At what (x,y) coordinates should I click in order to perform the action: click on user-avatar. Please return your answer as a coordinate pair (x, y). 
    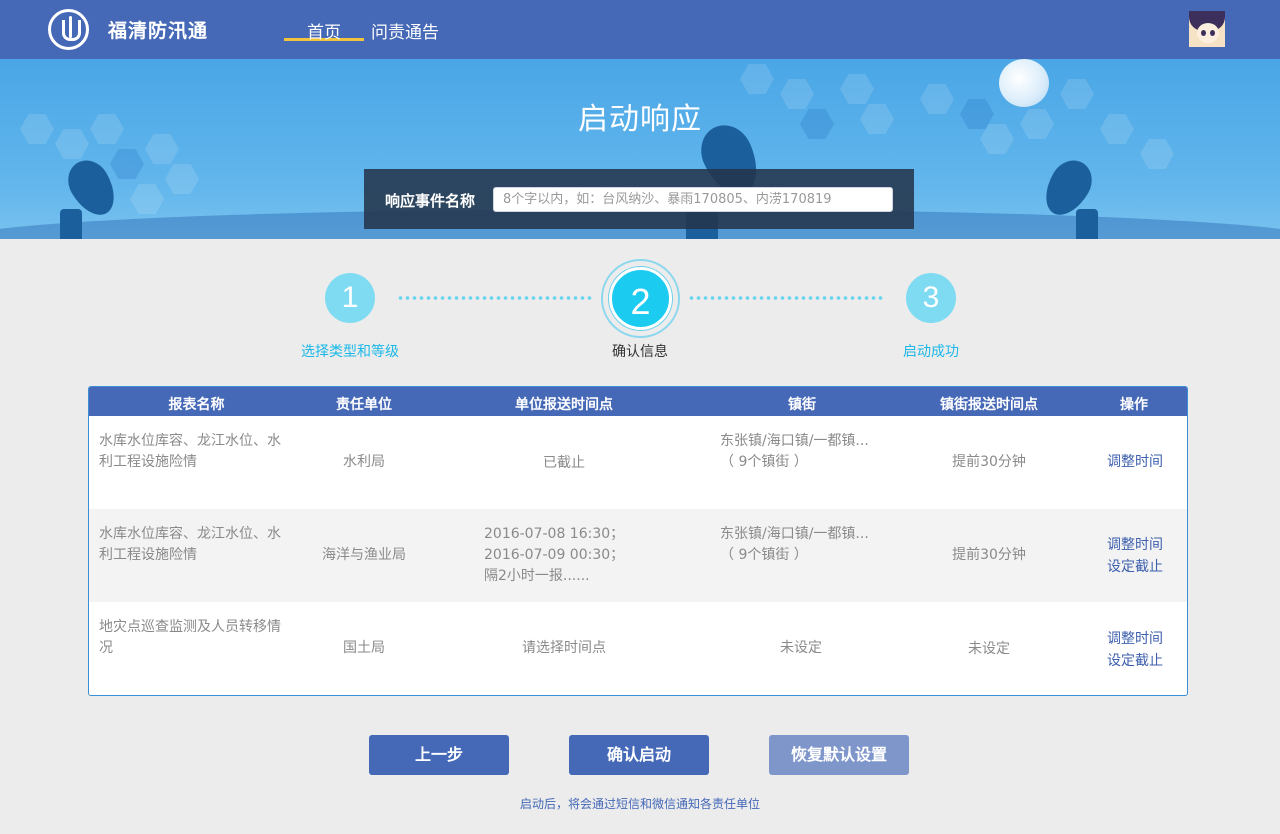
    Looking at the image, I should click on (1207, 29).